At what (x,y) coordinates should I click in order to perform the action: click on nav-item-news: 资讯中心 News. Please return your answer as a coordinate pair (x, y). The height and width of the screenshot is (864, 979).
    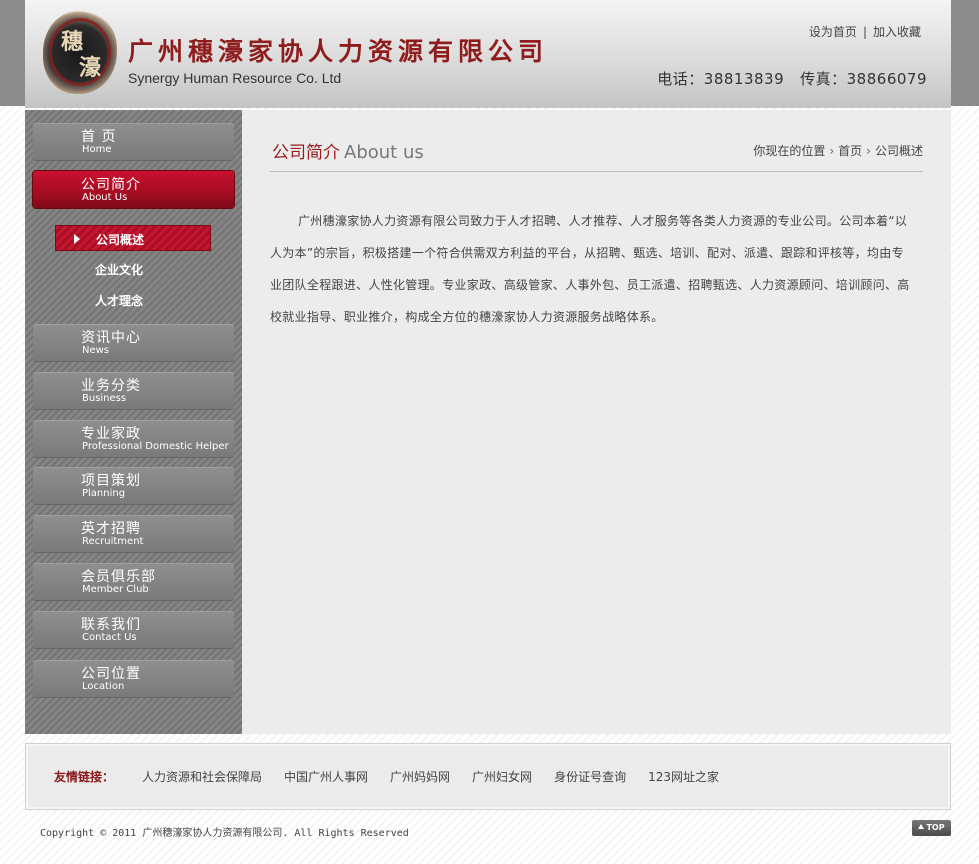
    Looking at the image, I should click on (133, 342).